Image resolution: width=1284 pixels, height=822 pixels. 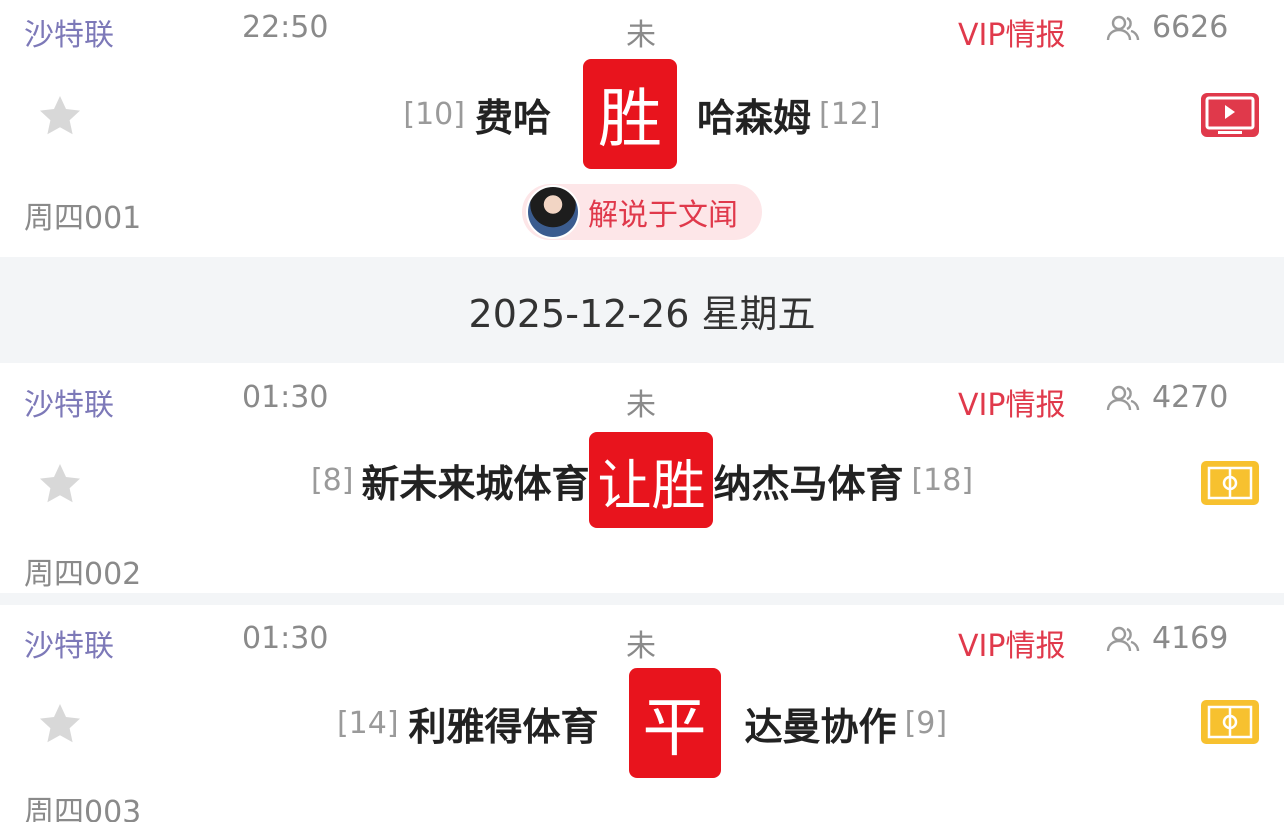 What do you see at coordinates (942, 480) in the screenshot?
I see `away-rank: [18]` at bounding box center [942, 480].